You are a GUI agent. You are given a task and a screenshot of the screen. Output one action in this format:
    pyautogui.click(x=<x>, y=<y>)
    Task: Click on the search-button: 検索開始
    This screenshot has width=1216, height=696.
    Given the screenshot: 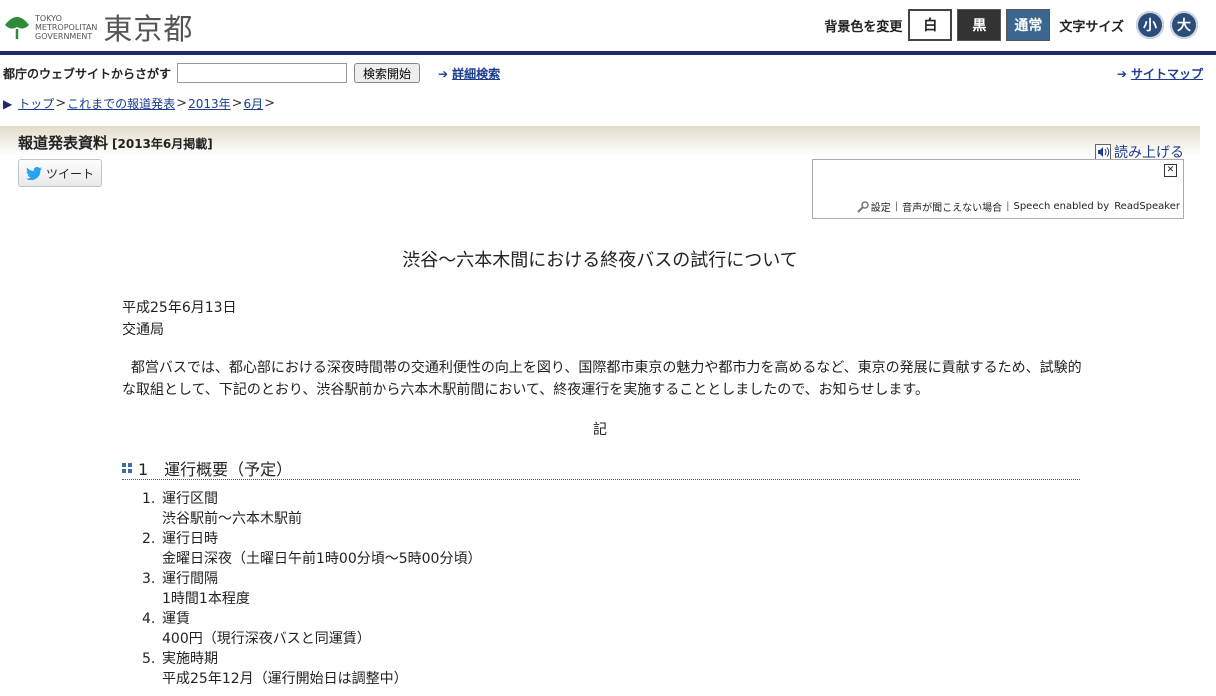 What is the action you would take?
    pyautogui.click(x=387, y=73)
    